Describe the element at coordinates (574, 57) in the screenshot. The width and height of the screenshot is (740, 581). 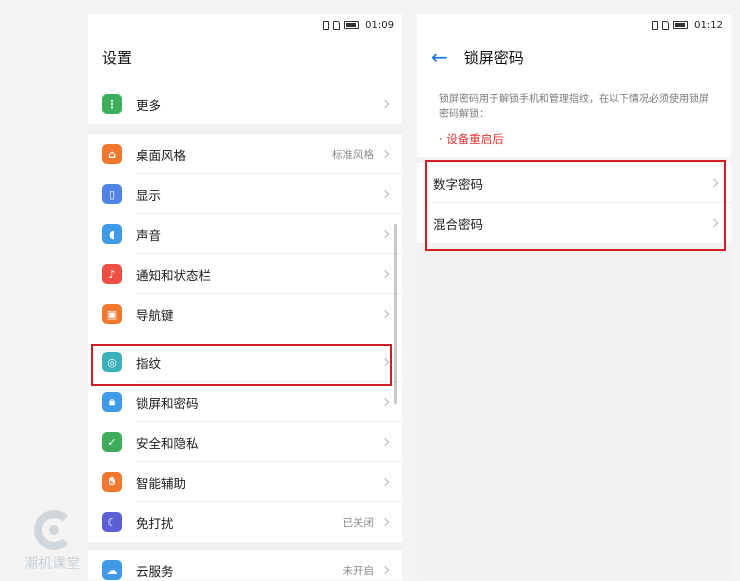
I see `page-header: ← 锁屏密码` at that location.